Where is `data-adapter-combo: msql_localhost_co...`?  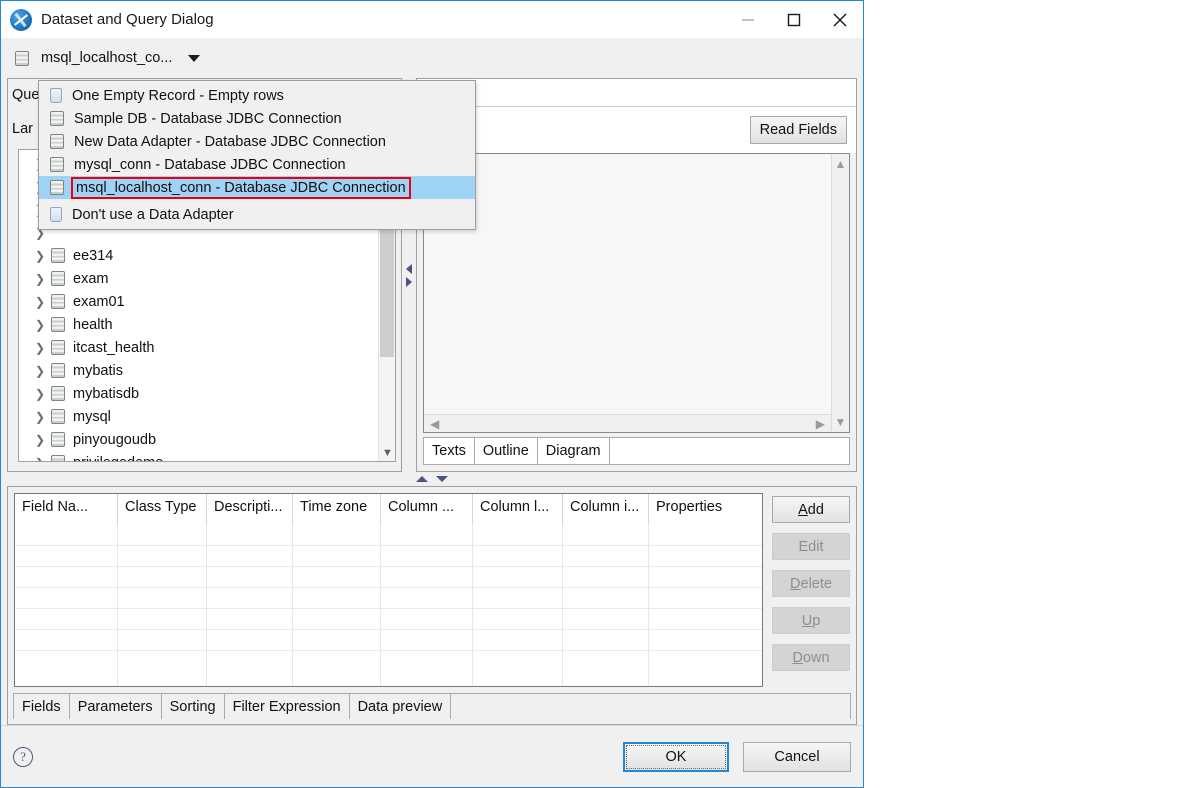
data-adapter-combo: msql_localhost_co... is located at coordinates (432, 58).